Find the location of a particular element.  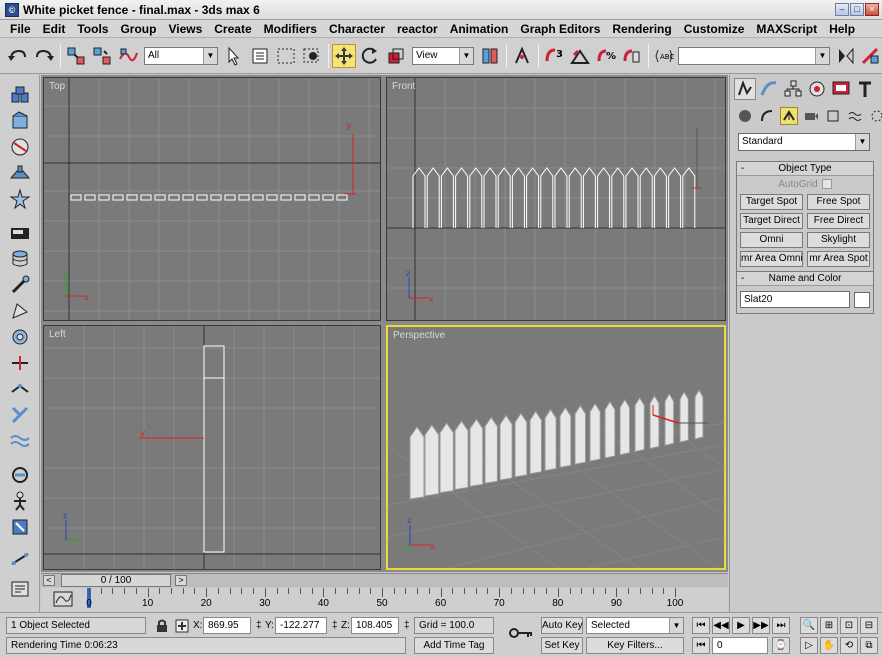

mr-area-spot-button: mr Area Spot is located at coordinates (838, 259).